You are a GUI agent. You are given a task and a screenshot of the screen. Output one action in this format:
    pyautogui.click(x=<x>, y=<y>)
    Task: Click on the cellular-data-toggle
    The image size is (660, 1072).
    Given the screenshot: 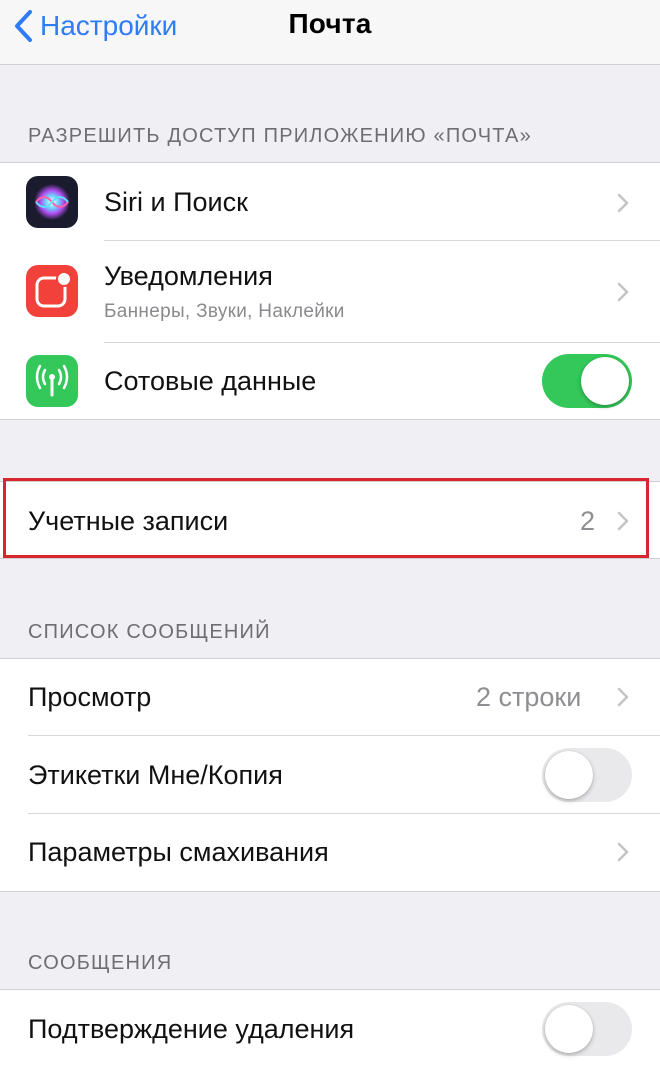 What is the action you would take?
    pyautogui.click(x=587, y=381)
    